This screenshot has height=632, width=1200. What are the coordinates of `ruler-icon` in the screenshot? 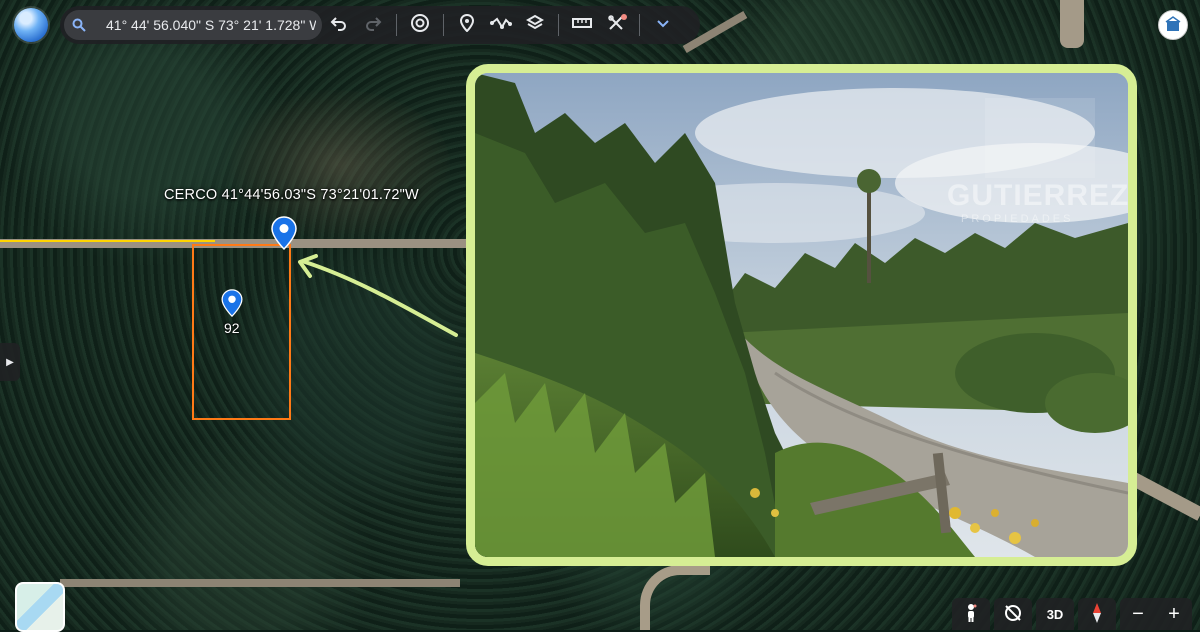 It's located at (582, 25).